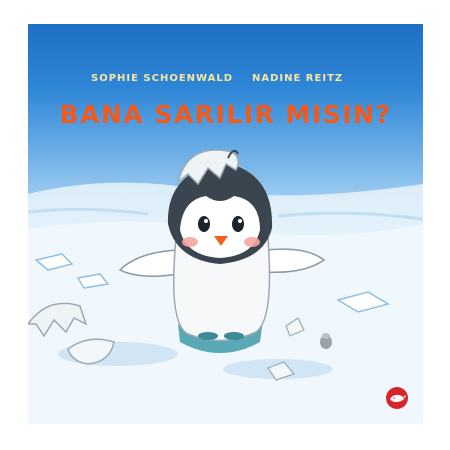  What do you see at coordinates (206, 221) in the screenshot?
I see `left-eye-shine` at bounding box center [206, 221].